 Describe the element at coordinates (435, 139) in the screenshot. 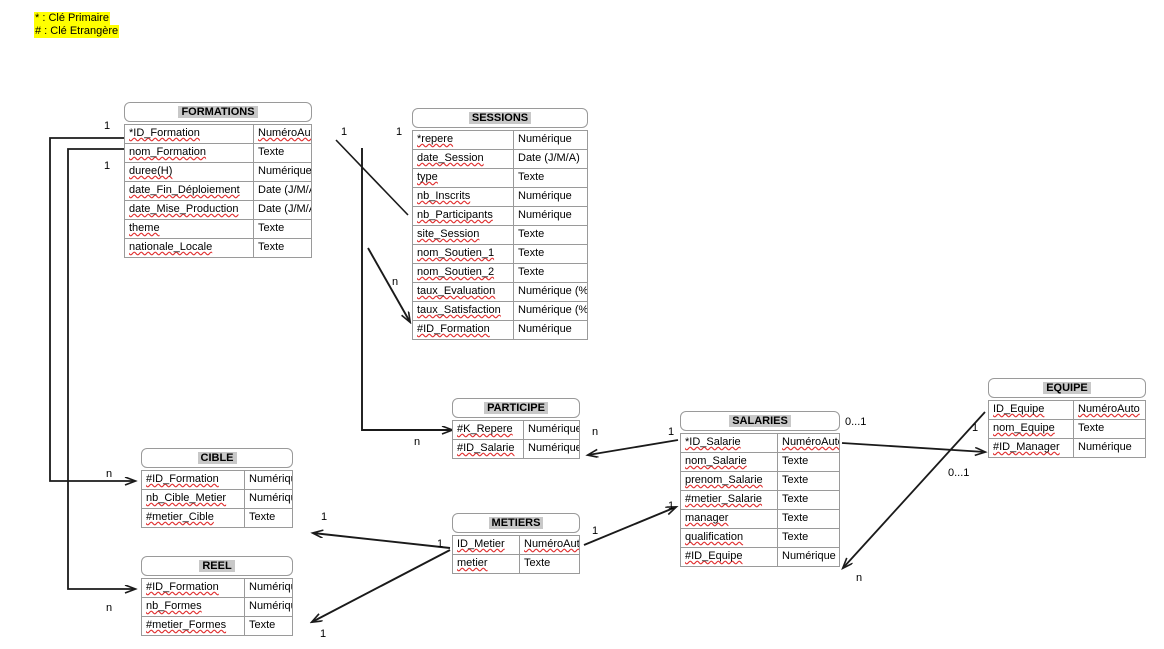

I see `field-name: *repere` at that location.